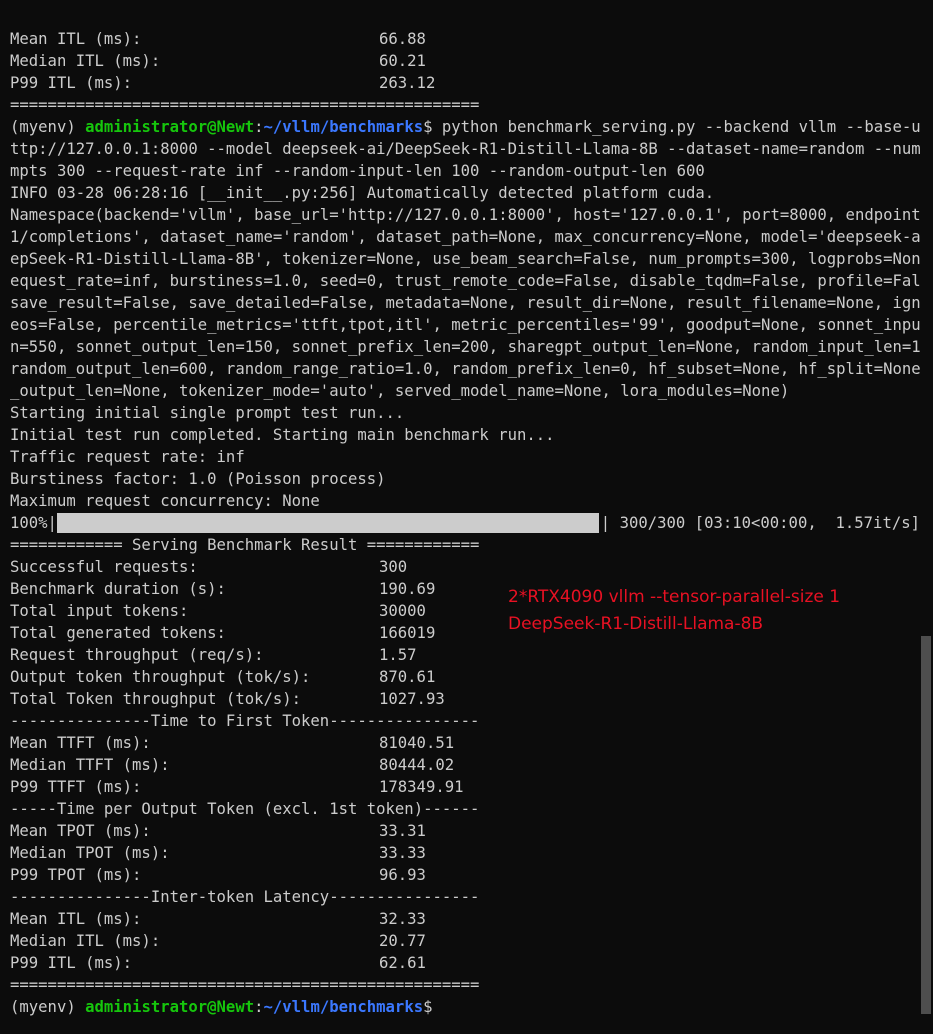 The height and width of the screenshot is (1034, 933). What do you see at coordinates (104, 567) in the screenshot?
I see `metric-label: Successful requests:` at bounding box center [104, 567].